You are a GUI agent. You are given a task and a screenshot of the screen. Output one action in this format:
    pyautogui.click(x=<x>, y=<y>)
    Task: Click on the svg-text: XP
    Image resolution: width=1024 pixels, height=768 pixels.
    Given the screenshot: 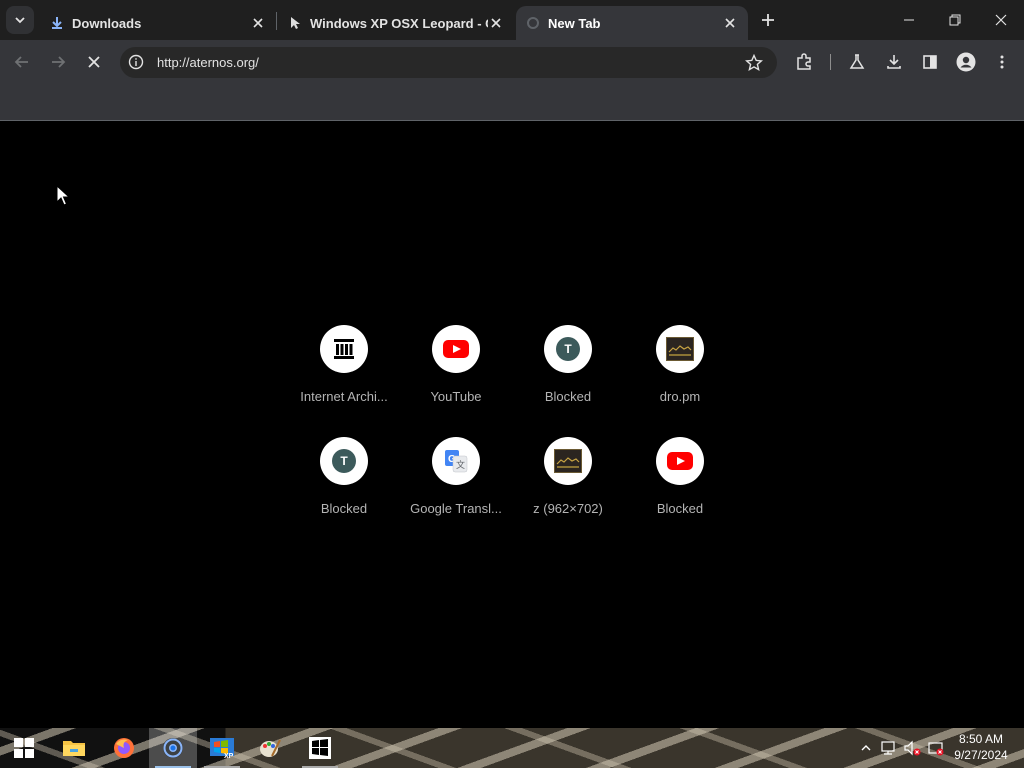 What is the action you would take?
    pyautogui.click(x=229, y=756)
    